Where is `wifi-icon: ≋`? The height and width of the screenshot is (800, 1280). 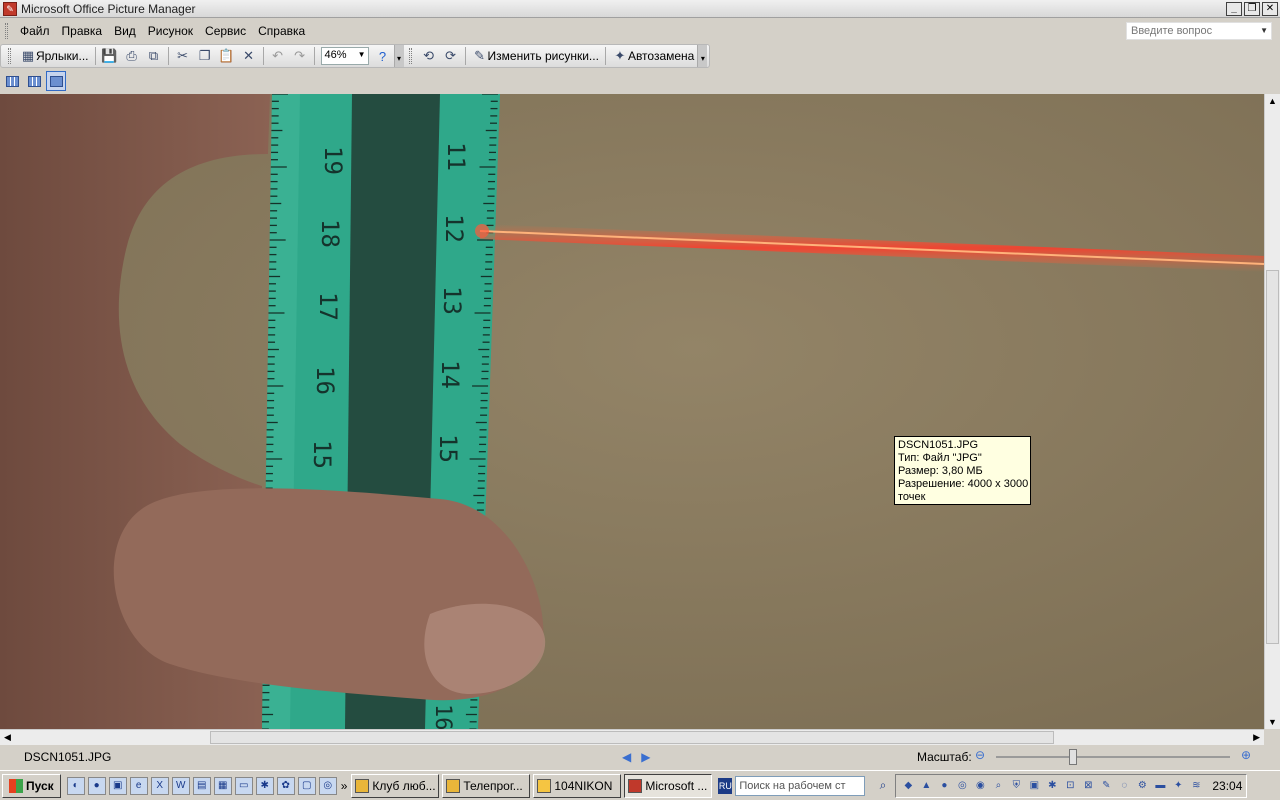 wifi-icon: ≋ is located at coordinates (1196, 786).